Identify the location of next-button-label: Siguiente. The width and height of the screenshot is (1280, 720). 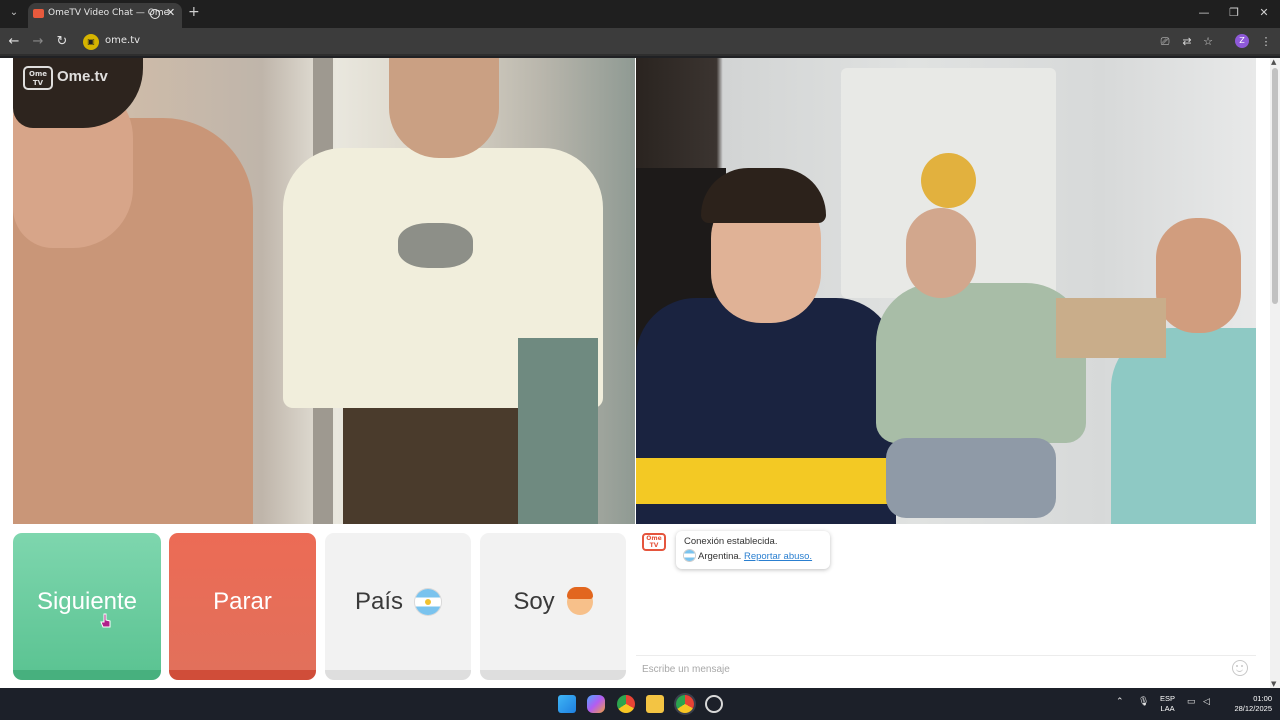
(87, 601).